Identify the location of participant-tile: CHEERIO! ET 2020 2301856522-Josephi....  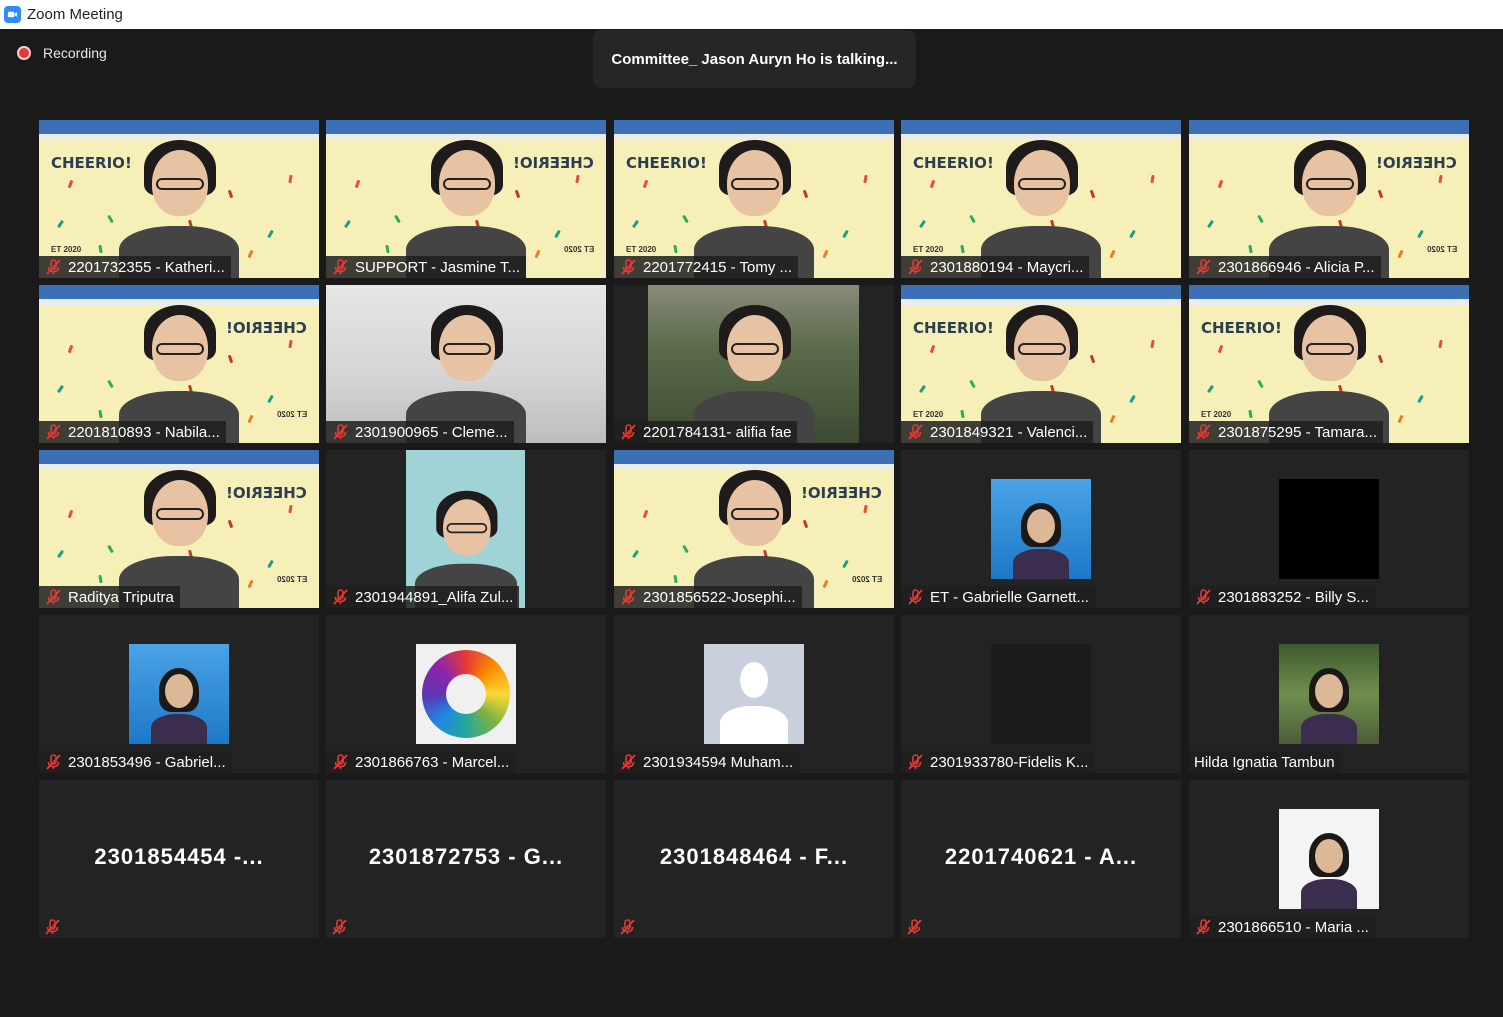
(754, 529).